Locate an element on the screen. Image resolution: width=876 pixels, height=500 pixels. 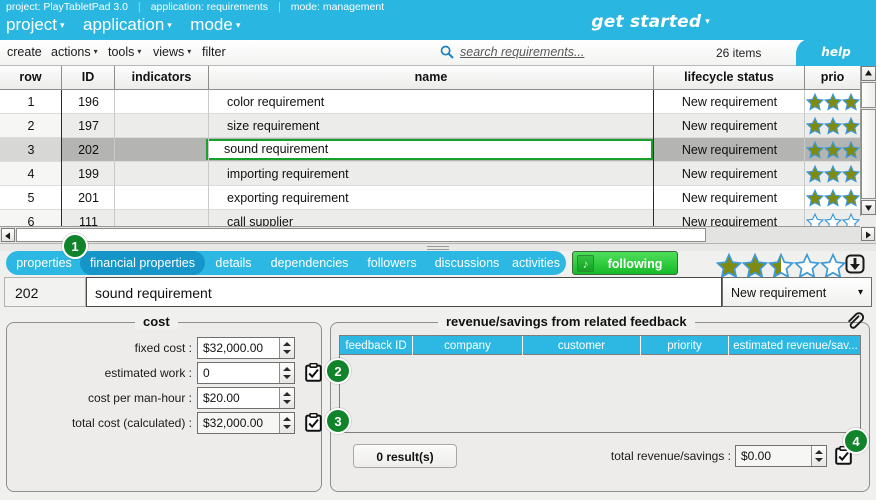
record-header: 202 sound requirement New requirement ▾ is located at coordinates (438, 293).